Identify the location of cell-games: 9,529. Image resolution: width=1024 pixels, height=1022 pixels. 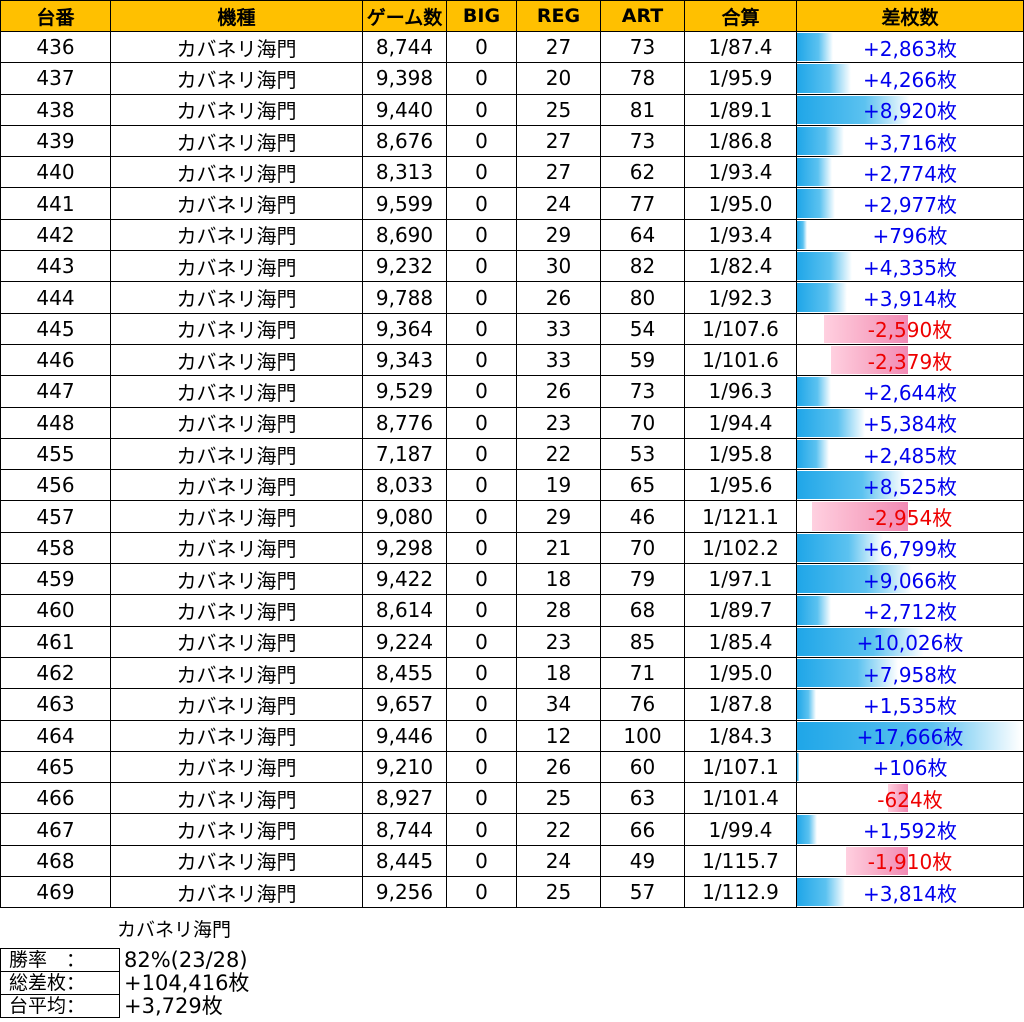
(404, 391).